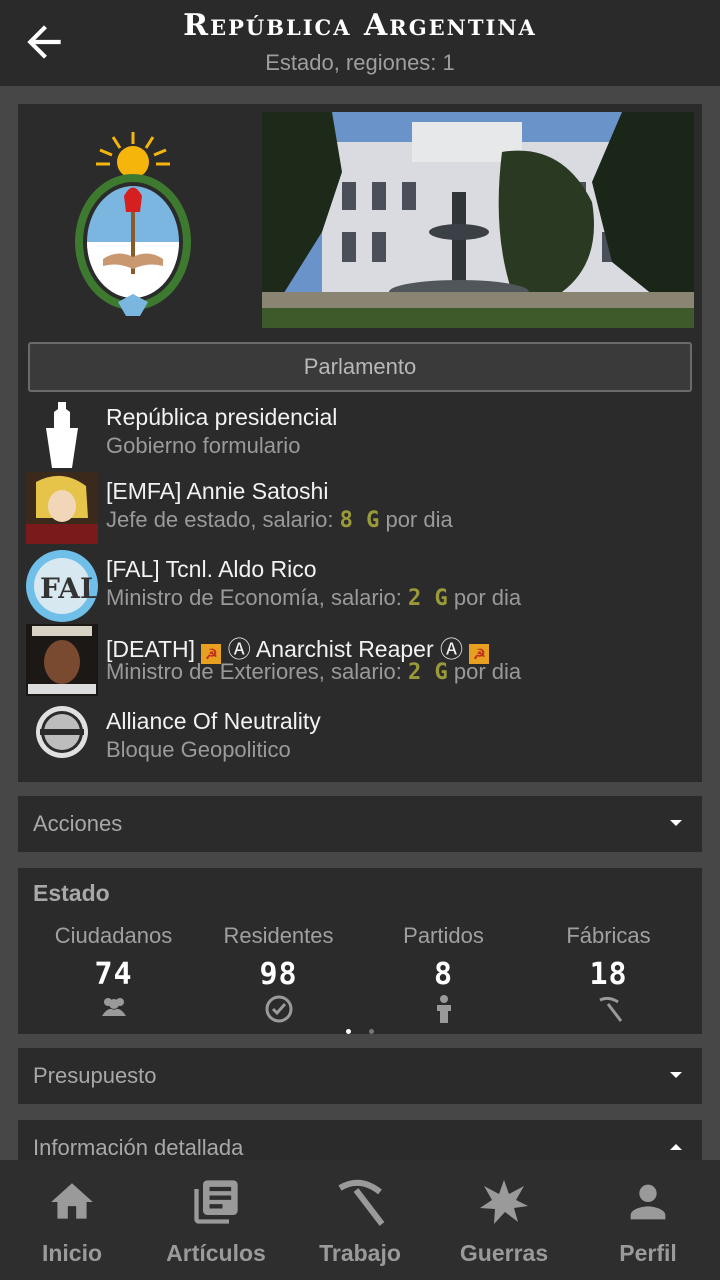  What do you see at coordinates (113, 935) in the screenshot?
I see `stat-label: Ciudadanos` at bounding box center [113, 935].